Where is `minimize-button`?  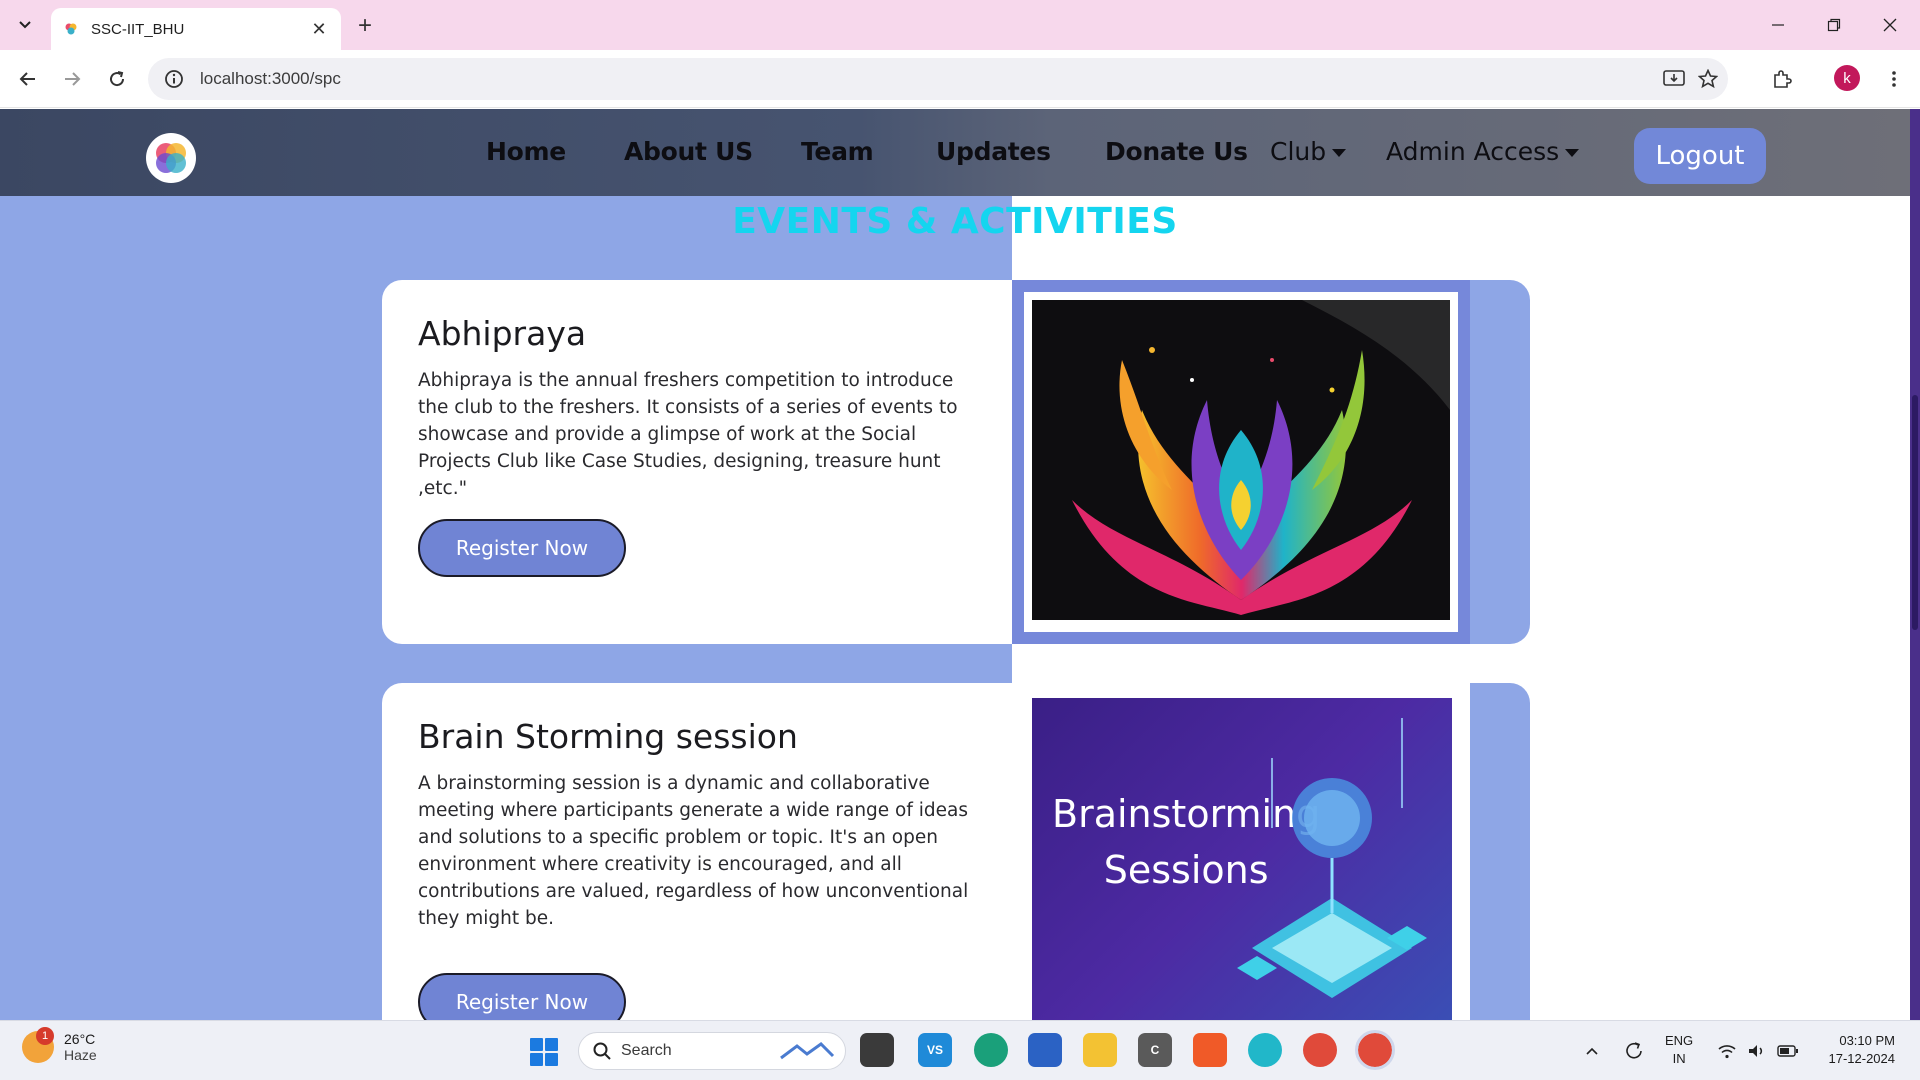 minimize-button is located at coordinates (1778, 25).